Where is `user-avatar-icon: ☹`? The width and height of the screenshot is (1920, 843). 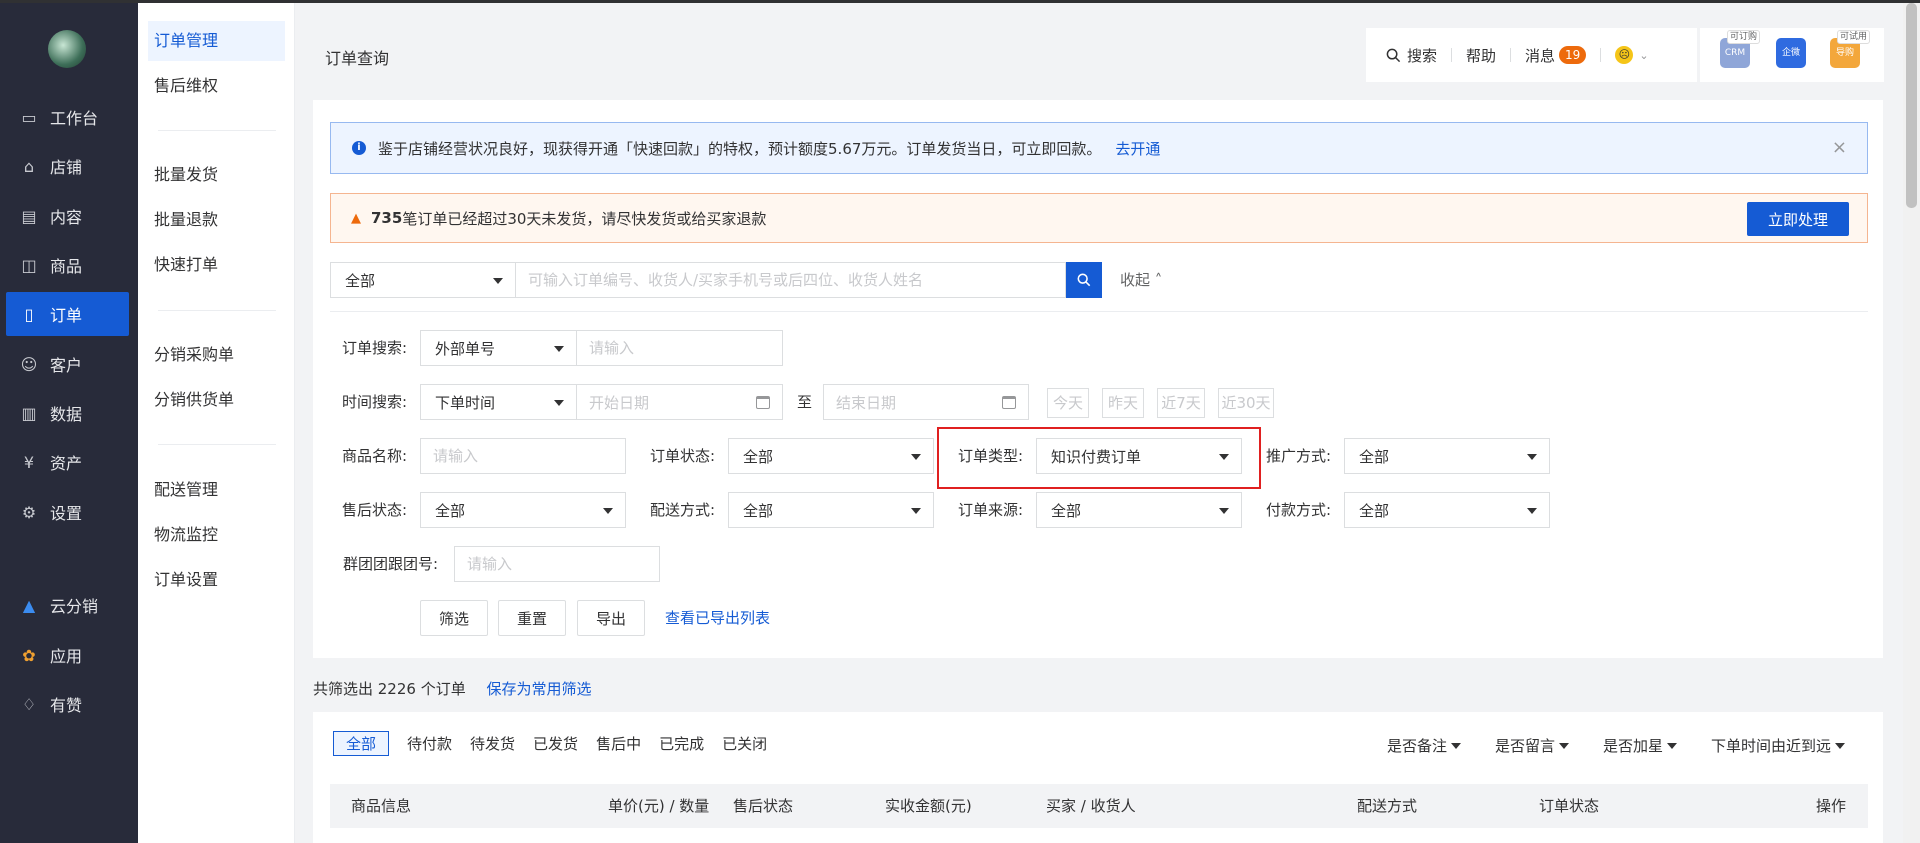
user-avatar-icon: ☹ is located at coordinates (1624, 55).